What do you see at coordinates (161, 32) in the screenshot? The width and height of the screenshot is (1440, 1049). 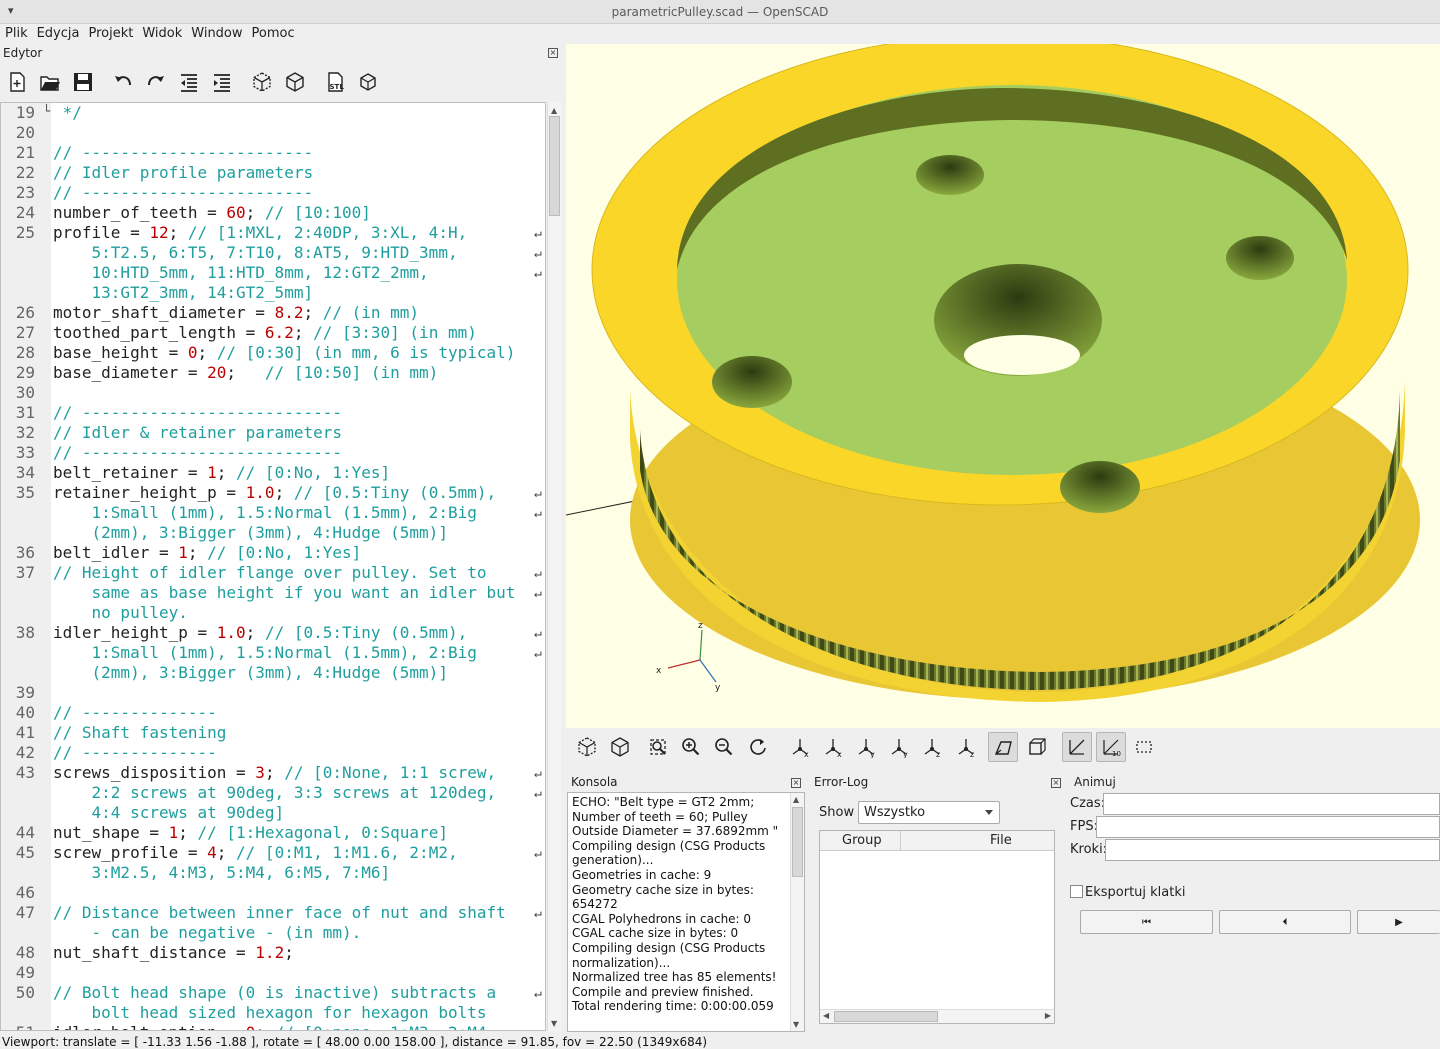 I see `menu-widok: Widok` at bounding box center [161, 32].